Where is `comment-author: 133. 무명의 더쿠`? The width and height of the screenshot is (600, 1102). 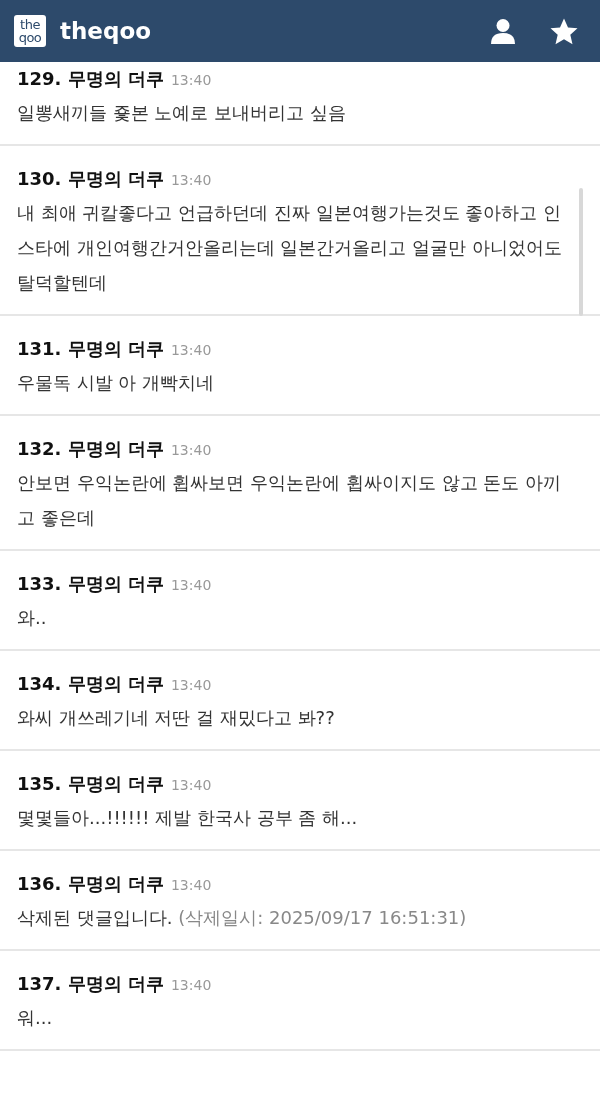 comment-author: 133. 무명의 더쿠 is located at coordinates (90, 584).